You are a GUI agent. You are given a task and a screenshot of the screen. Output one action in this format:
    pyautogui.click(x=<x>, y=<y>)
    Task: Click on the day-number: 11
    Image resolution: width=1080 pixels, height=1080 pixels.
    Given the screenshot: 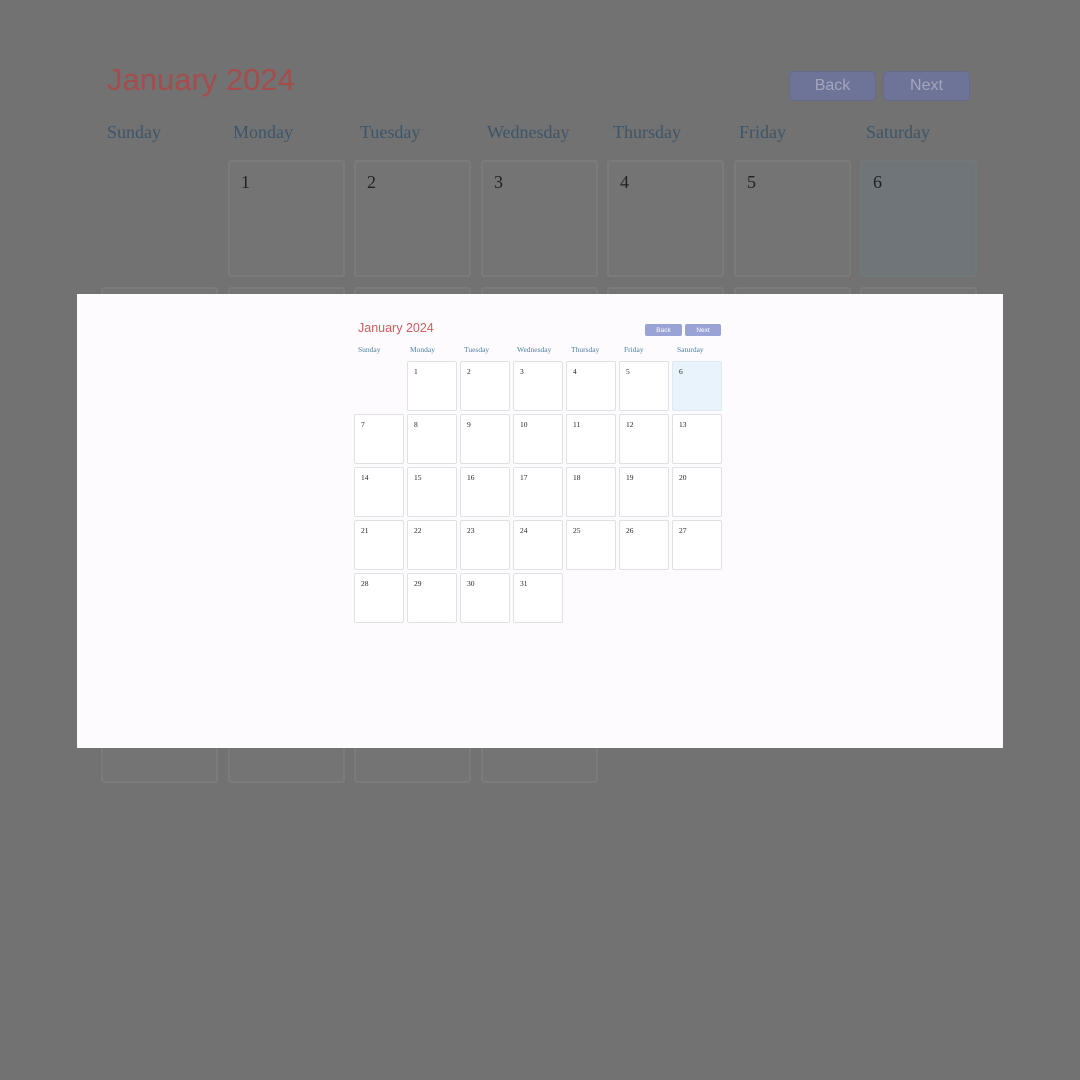 What is the action you would take?
    pyautogui.click(x=577, y=424)
    